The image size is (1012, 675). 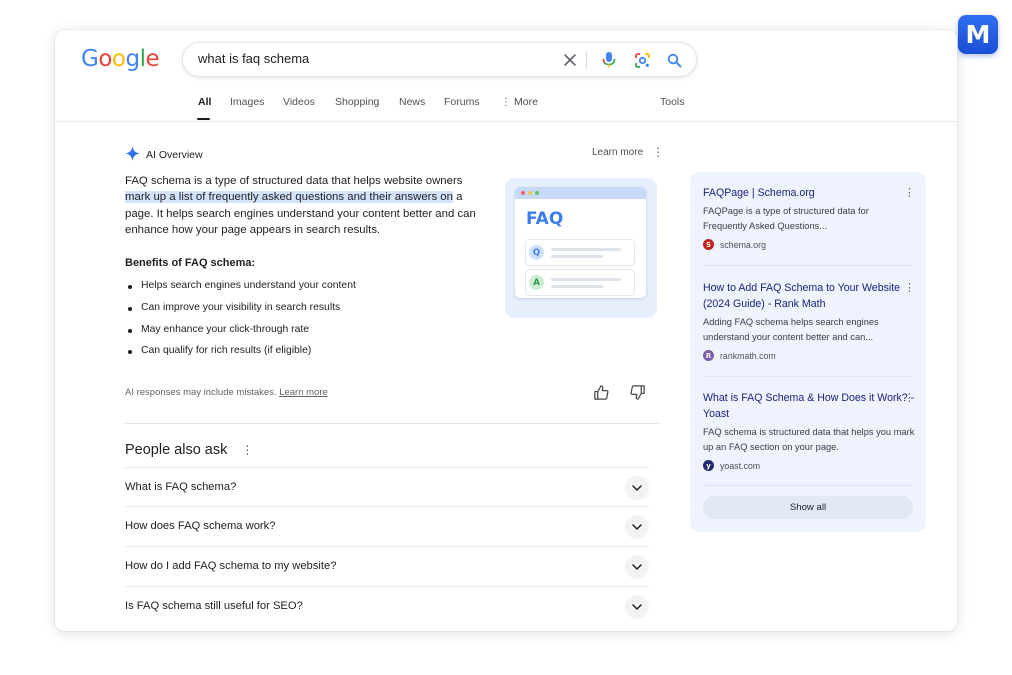 I want to click on paa-menu-icon: ⋮, so click(x=247, y=450).